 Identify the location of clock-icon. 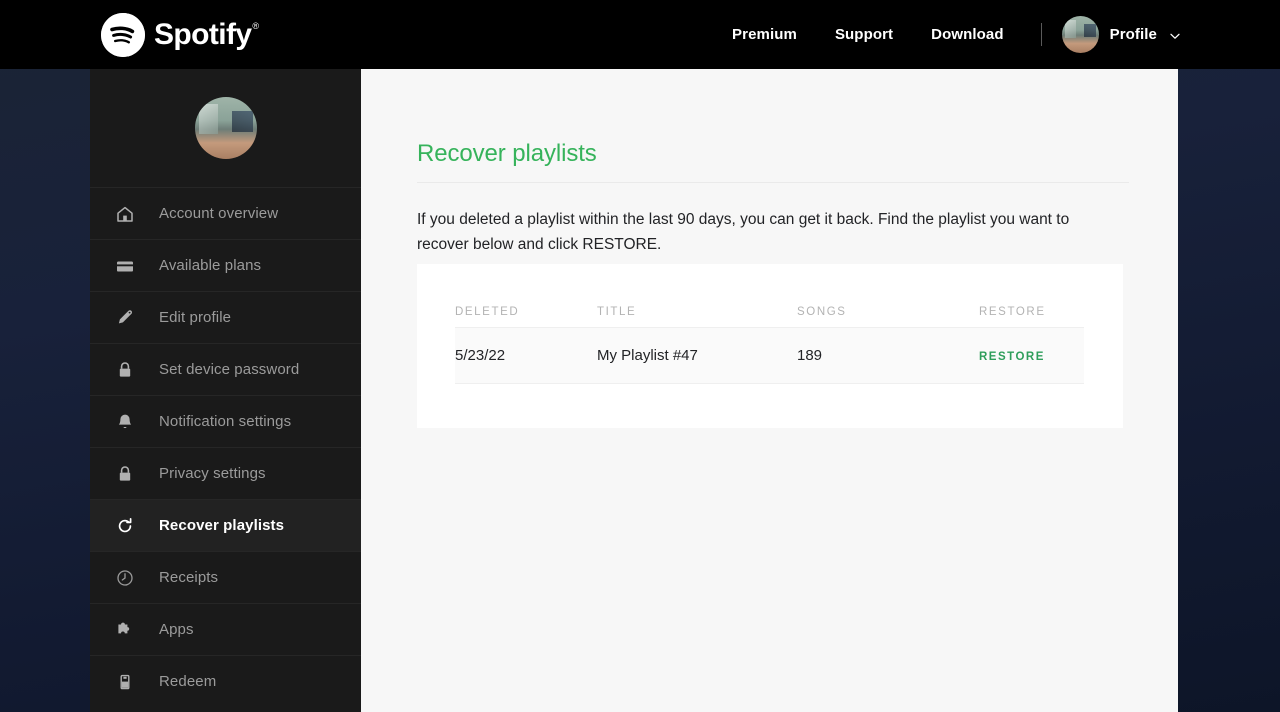
(125, 578).